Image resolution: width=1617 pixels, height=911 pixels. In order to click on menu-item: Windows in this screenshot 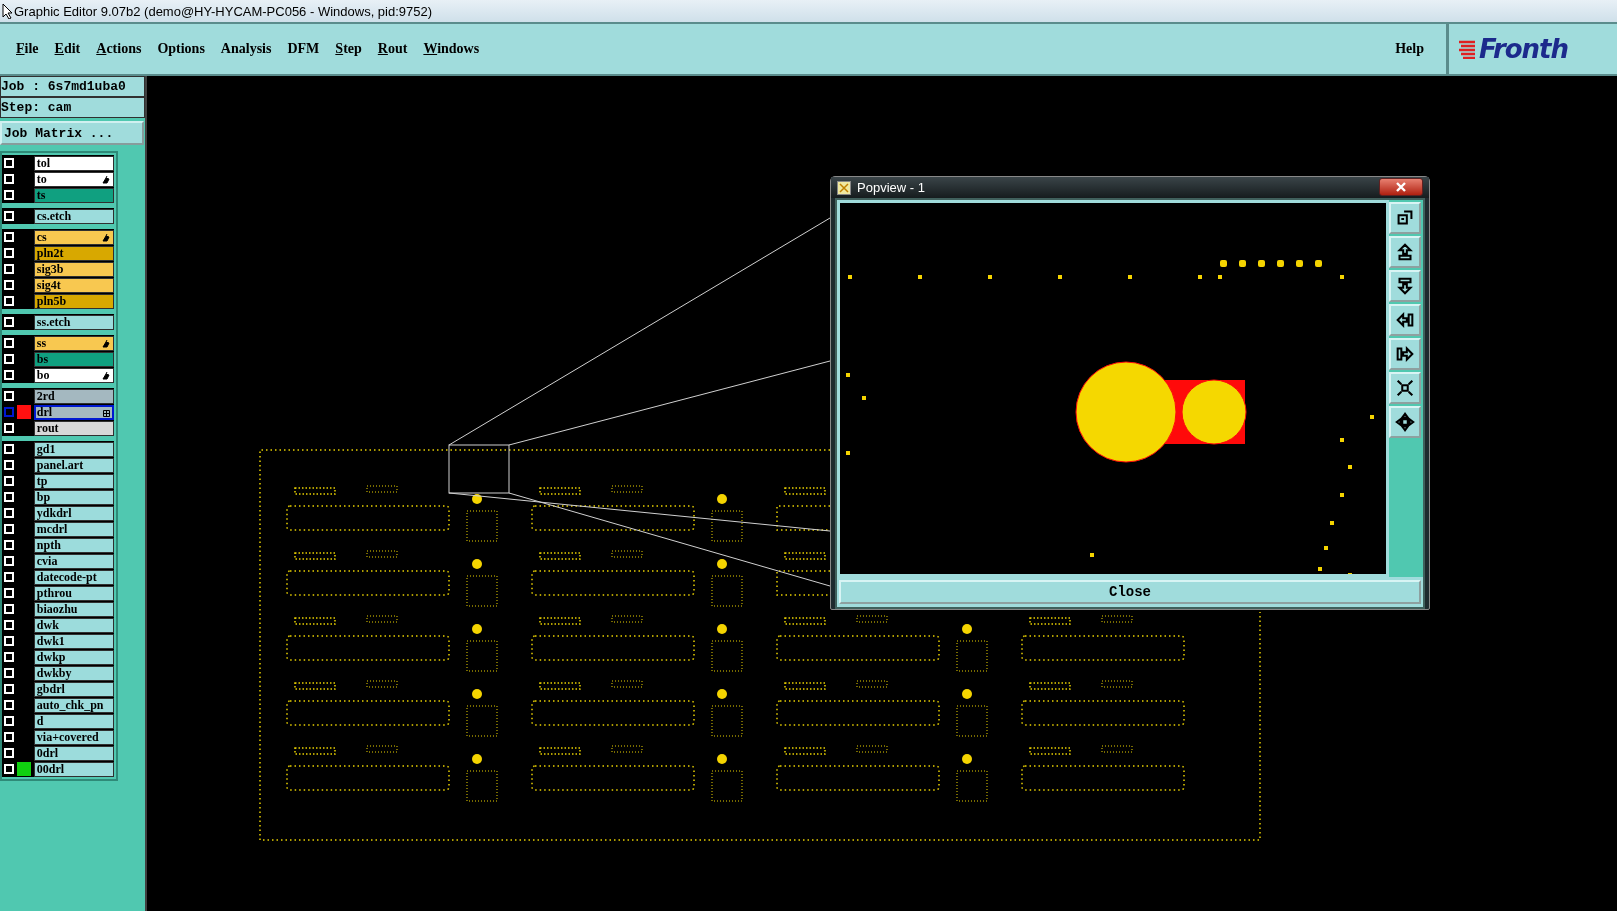, I will do `click(451, 49)`.